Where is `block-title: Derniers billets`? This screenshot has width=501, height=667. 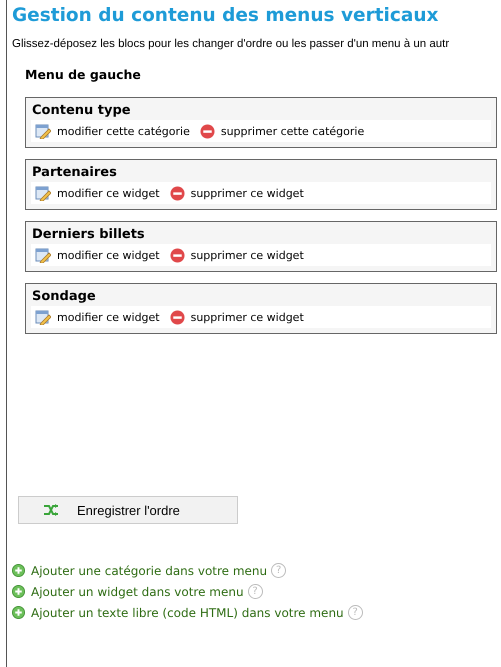 block-title: Derniers billets is located at coordinates (89, 234).